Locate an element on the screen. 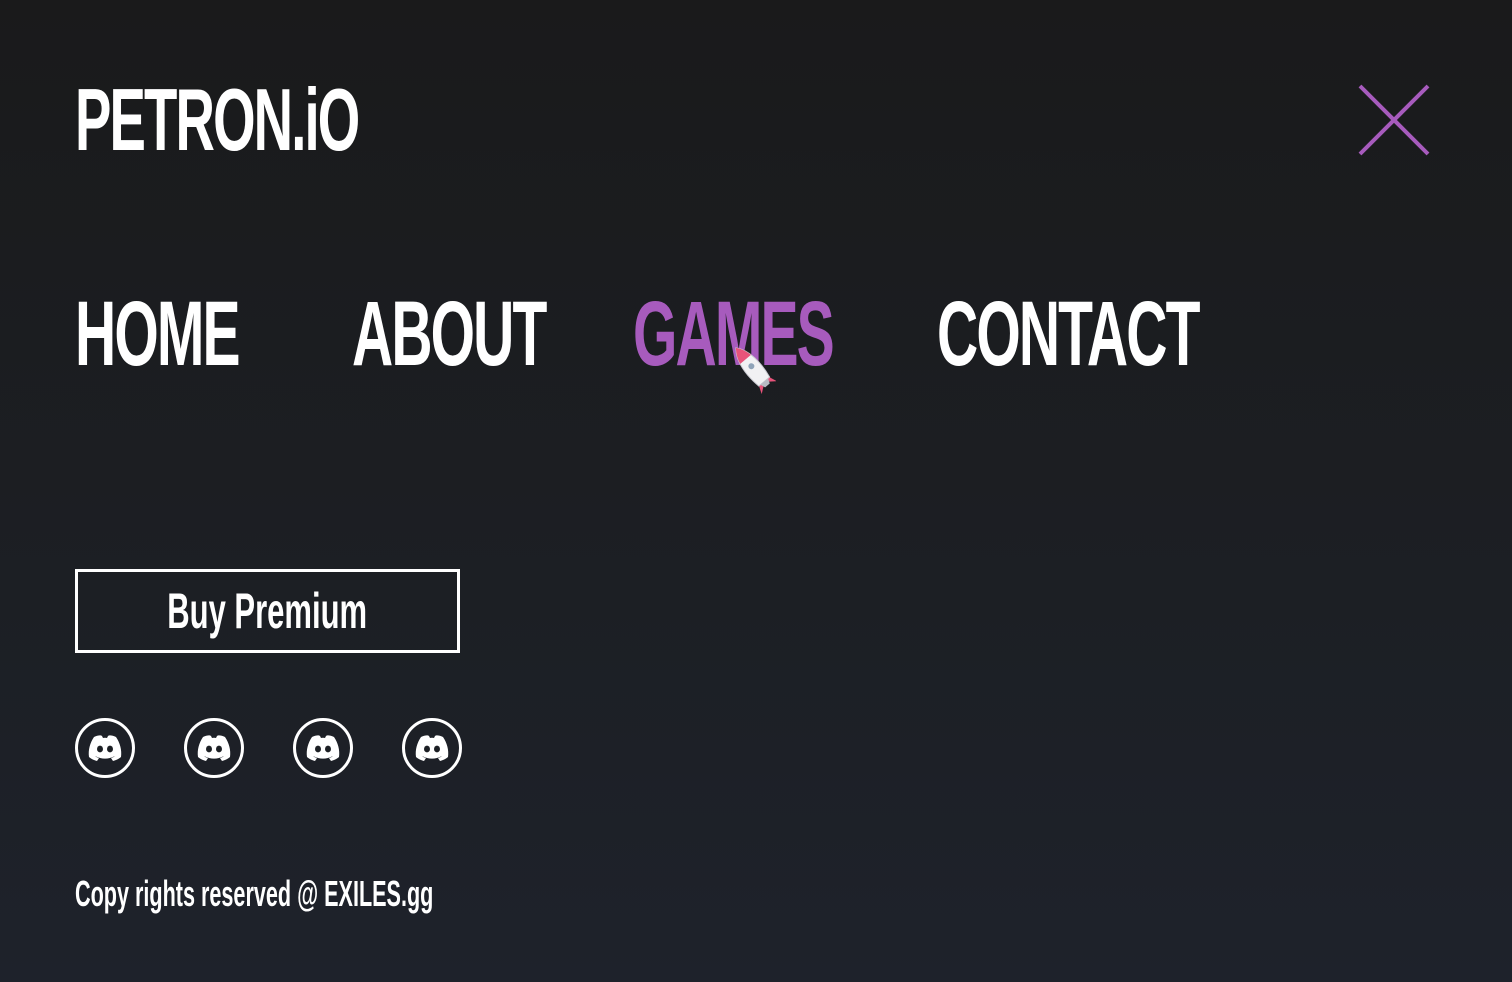 The width and height of the screenshot is (1512, 982). main-nav: HOME ABOUT GAMES CONTACT is located at coordinates (675, 334).